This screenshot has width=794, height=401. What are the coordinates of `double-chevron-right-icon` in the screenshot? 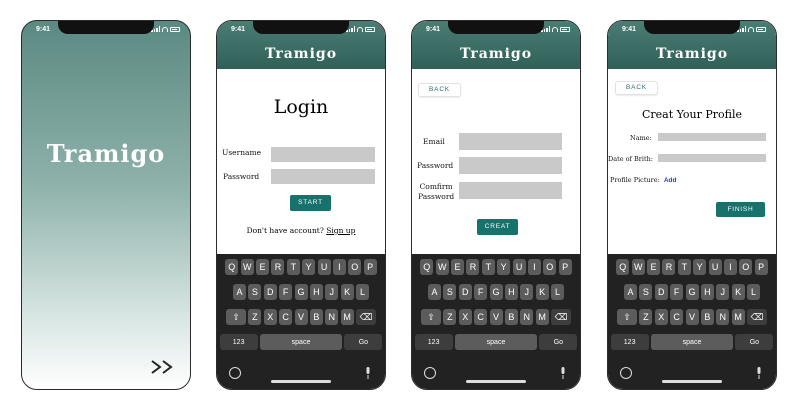 It's located at (163, 367).